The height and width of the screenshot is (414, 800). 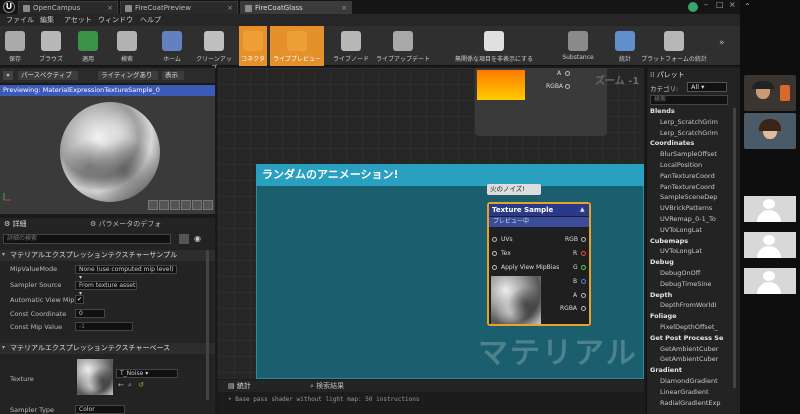 What do you see at coordinates (700, 208) in the screenshot?
I see `palette-item: UVBrickPatterns` at bounding box center [700, 208].